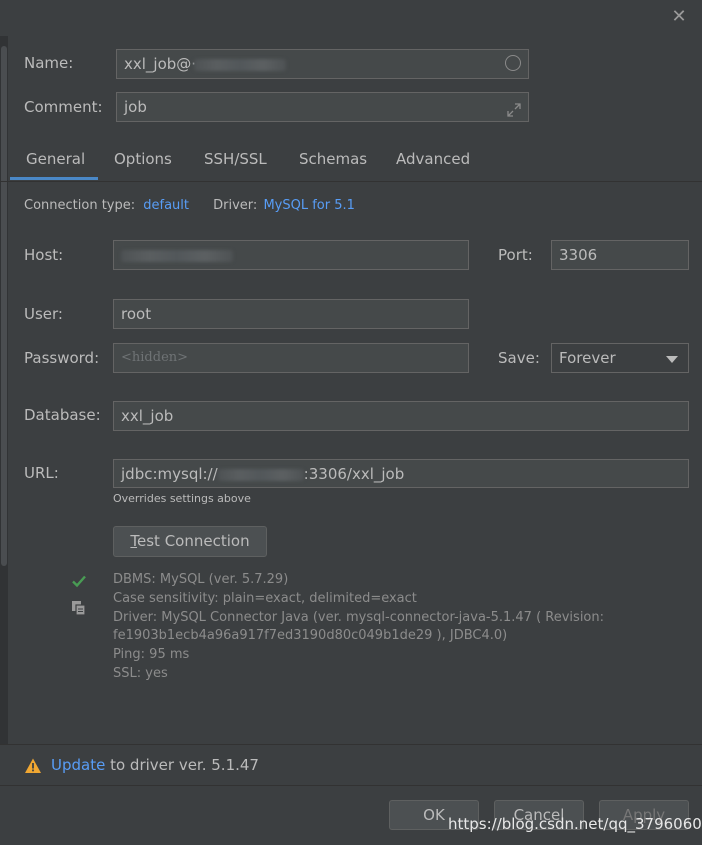 The image size is (702, 845). What do you see at coordinates (291, 358) in the screenshot?
I see `password-input: <hidden>` at bounding box center [291, 358].